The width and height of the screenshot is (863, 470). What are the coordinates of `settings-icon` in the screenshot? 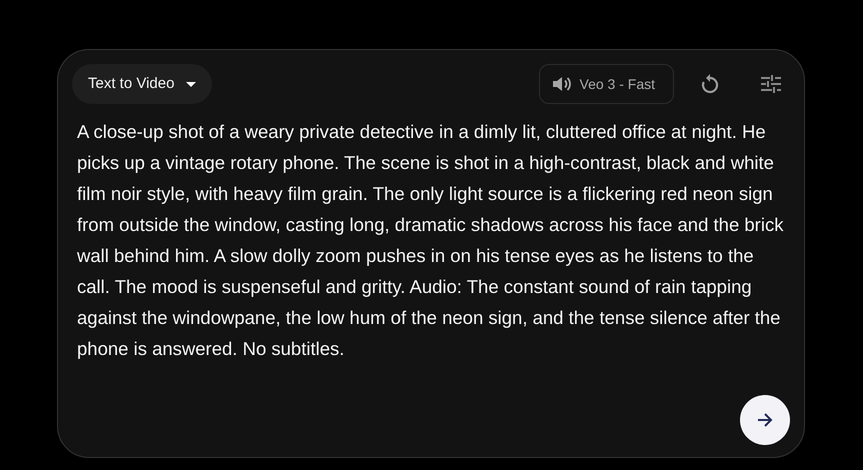 It's located at (771, 84).